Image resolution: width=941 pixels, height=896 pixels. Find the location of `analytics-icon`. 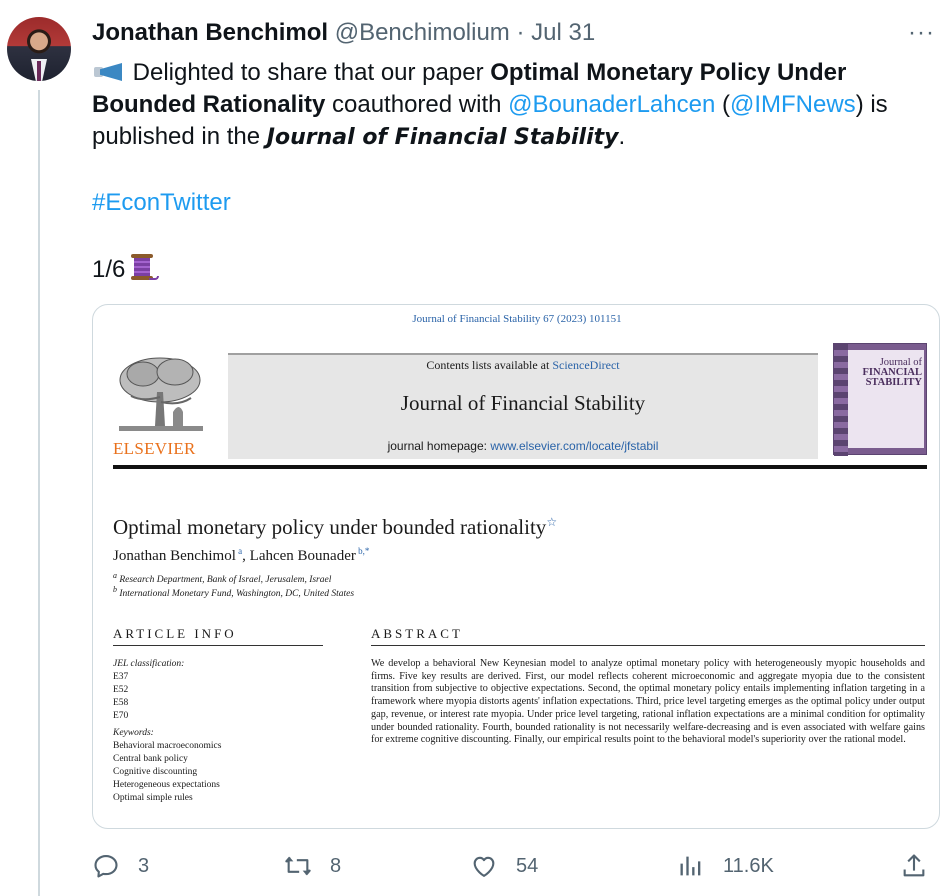

analytics-icon is located at coordinates (690, 866).